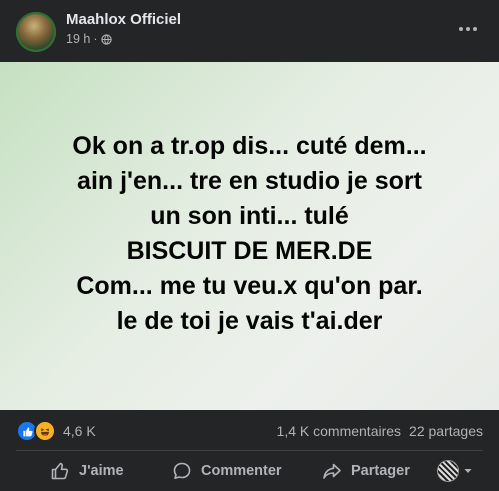  I want to click on reactions-summary: 4,6 K, so click(56, 431).